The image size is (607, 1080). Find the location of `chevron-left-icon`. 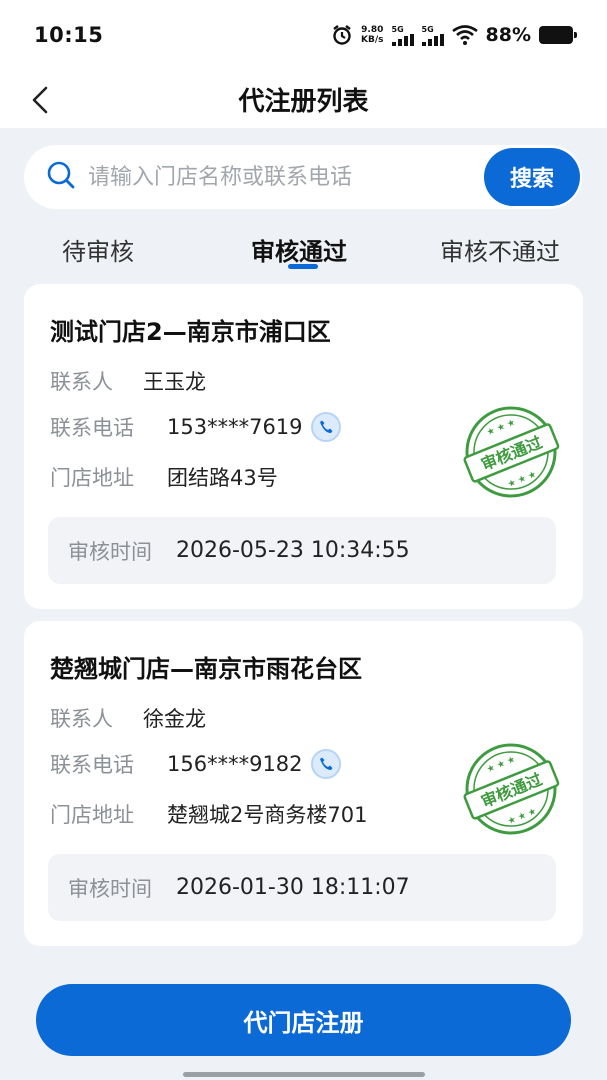

chevron-left-icon is located at coordinates (40, 100).